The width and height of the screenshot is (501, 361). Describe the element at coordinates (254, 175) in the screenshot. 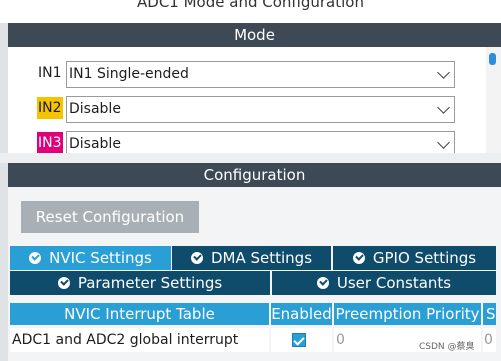

I see `configuration-section-header: Configuration` at that location.